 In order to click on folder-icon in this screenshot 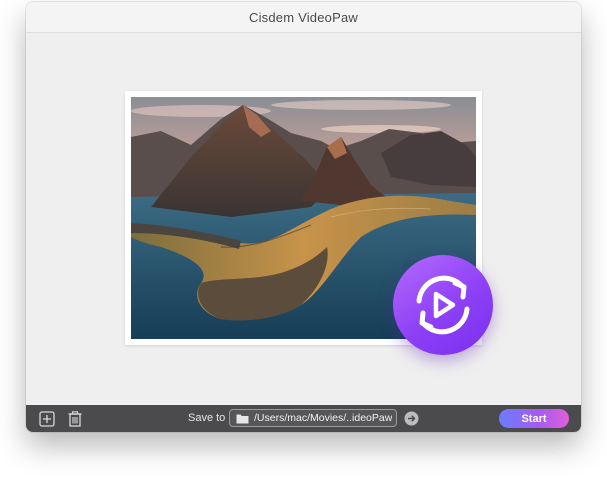, I will do `click(242, 418)`.